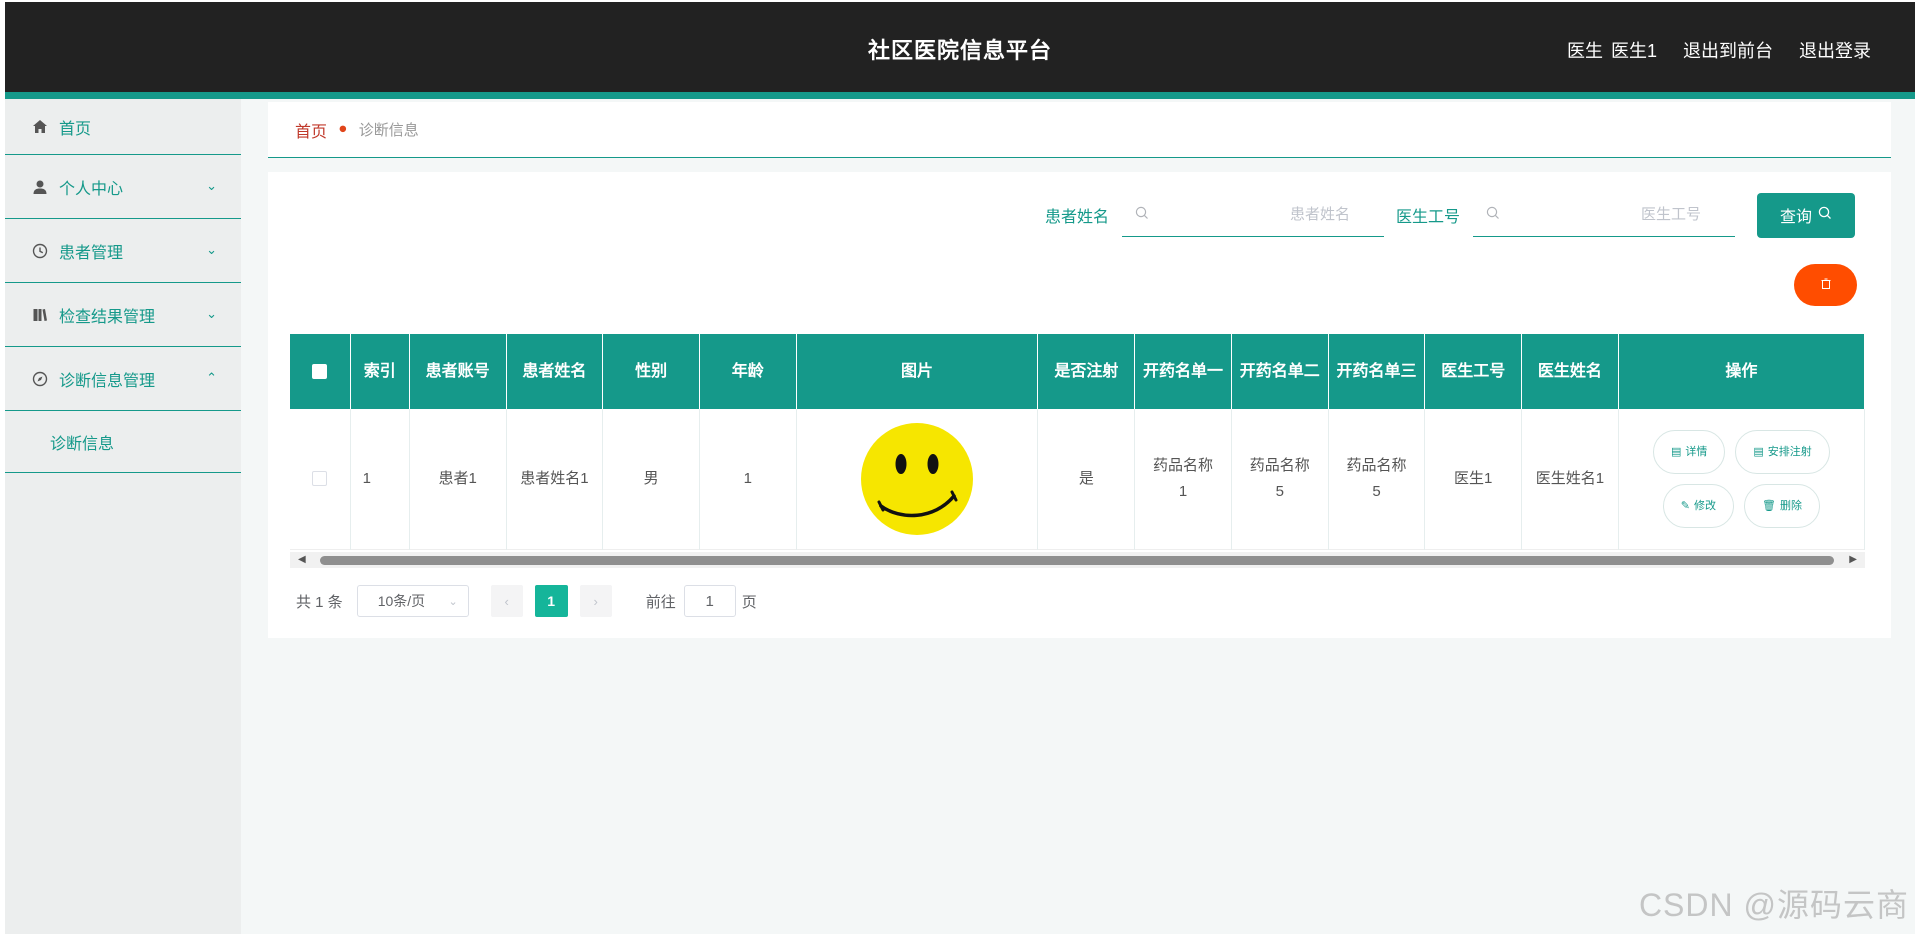 The width and height of the screenshot is (1920, 938). What do you see at coordinates (1633, 51) in the screenshot?
I see `user-name: 医生1` at bounding box center [1633, 51].